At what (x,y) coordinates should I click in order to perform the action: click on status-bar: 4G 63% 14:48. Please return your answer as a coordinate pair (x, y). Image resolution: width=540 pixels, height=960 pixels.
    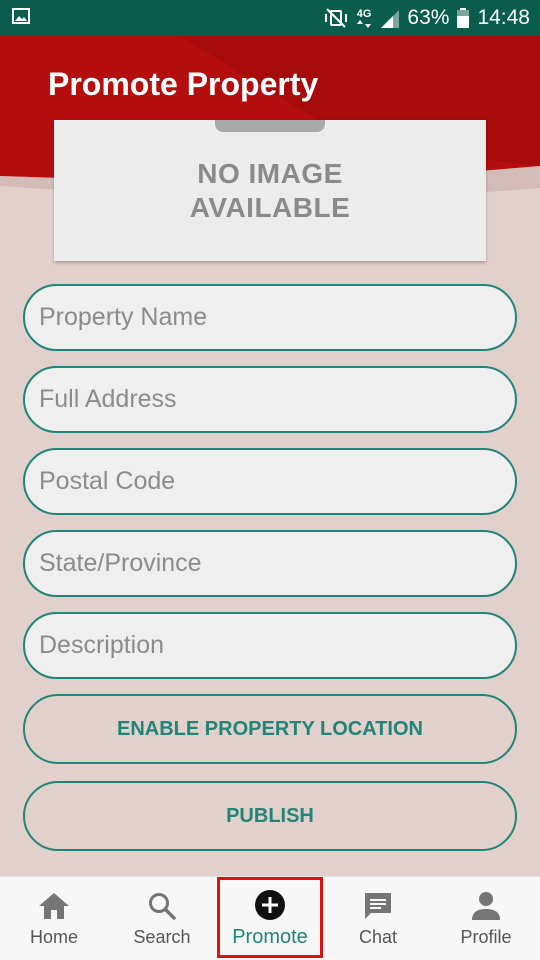
    Looking at the image, I should click on (270, 18).